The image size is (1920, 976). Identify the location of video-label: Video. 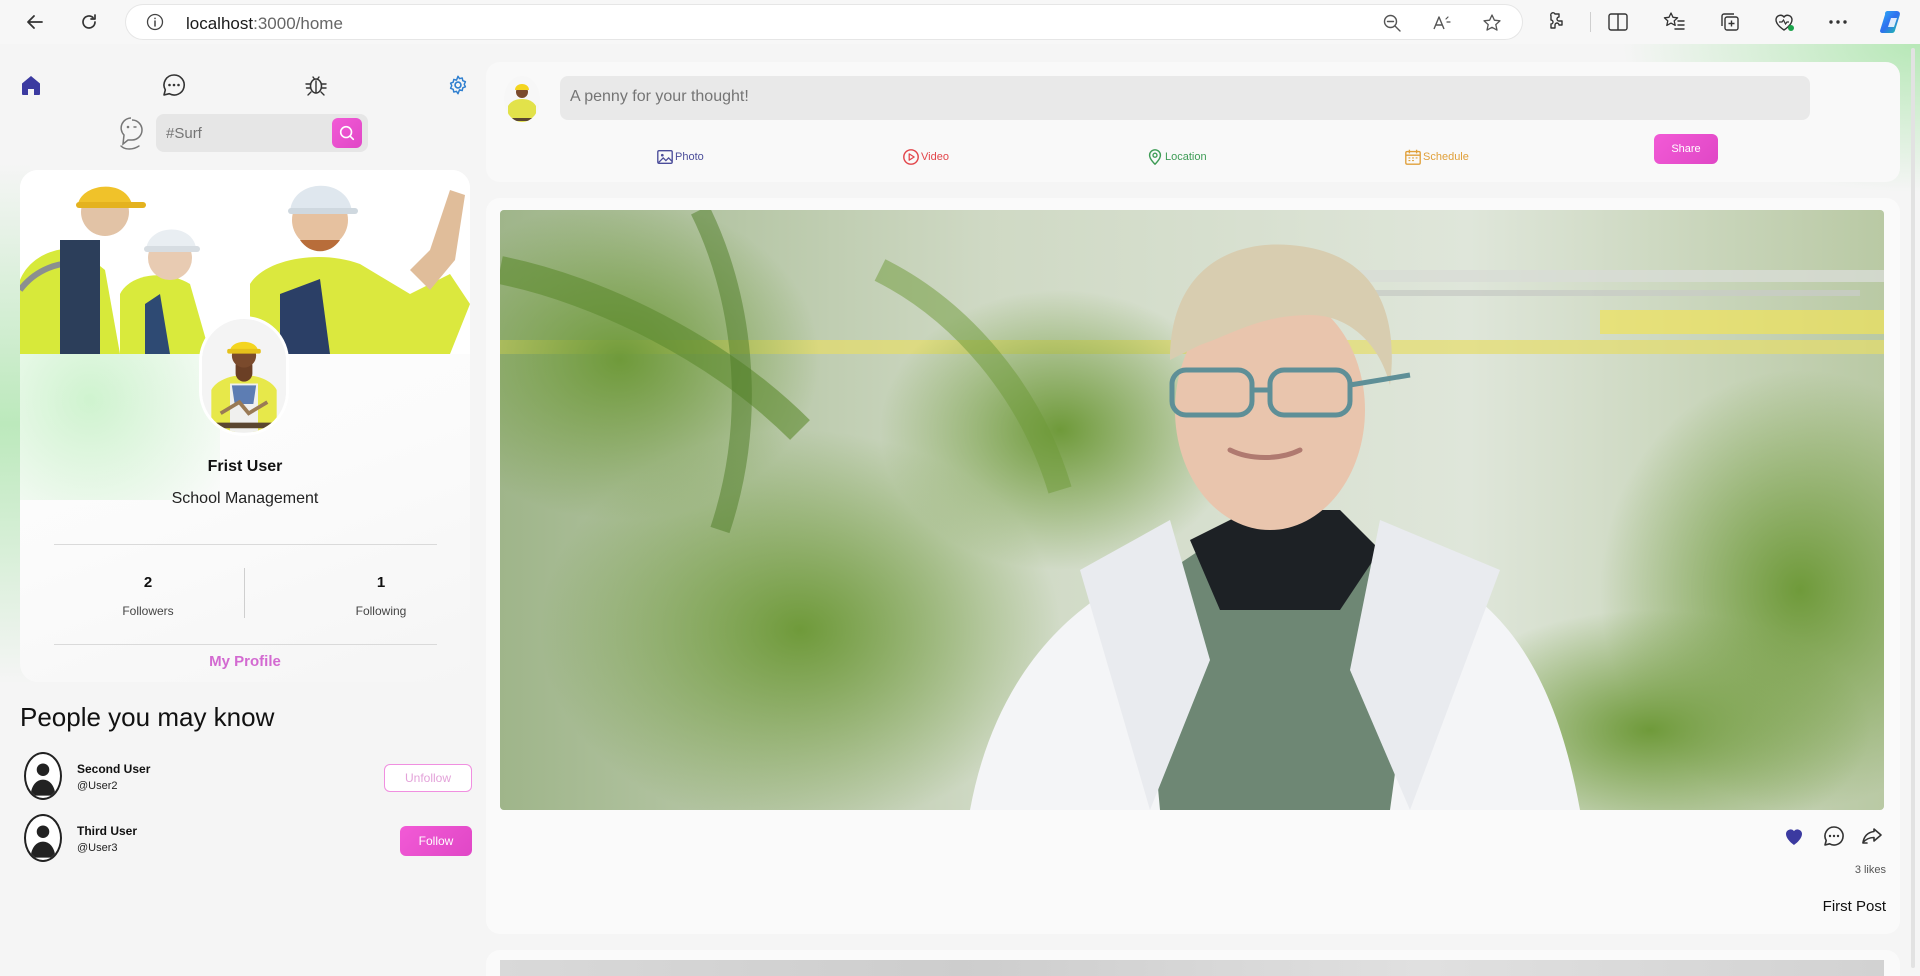
(935, 157).